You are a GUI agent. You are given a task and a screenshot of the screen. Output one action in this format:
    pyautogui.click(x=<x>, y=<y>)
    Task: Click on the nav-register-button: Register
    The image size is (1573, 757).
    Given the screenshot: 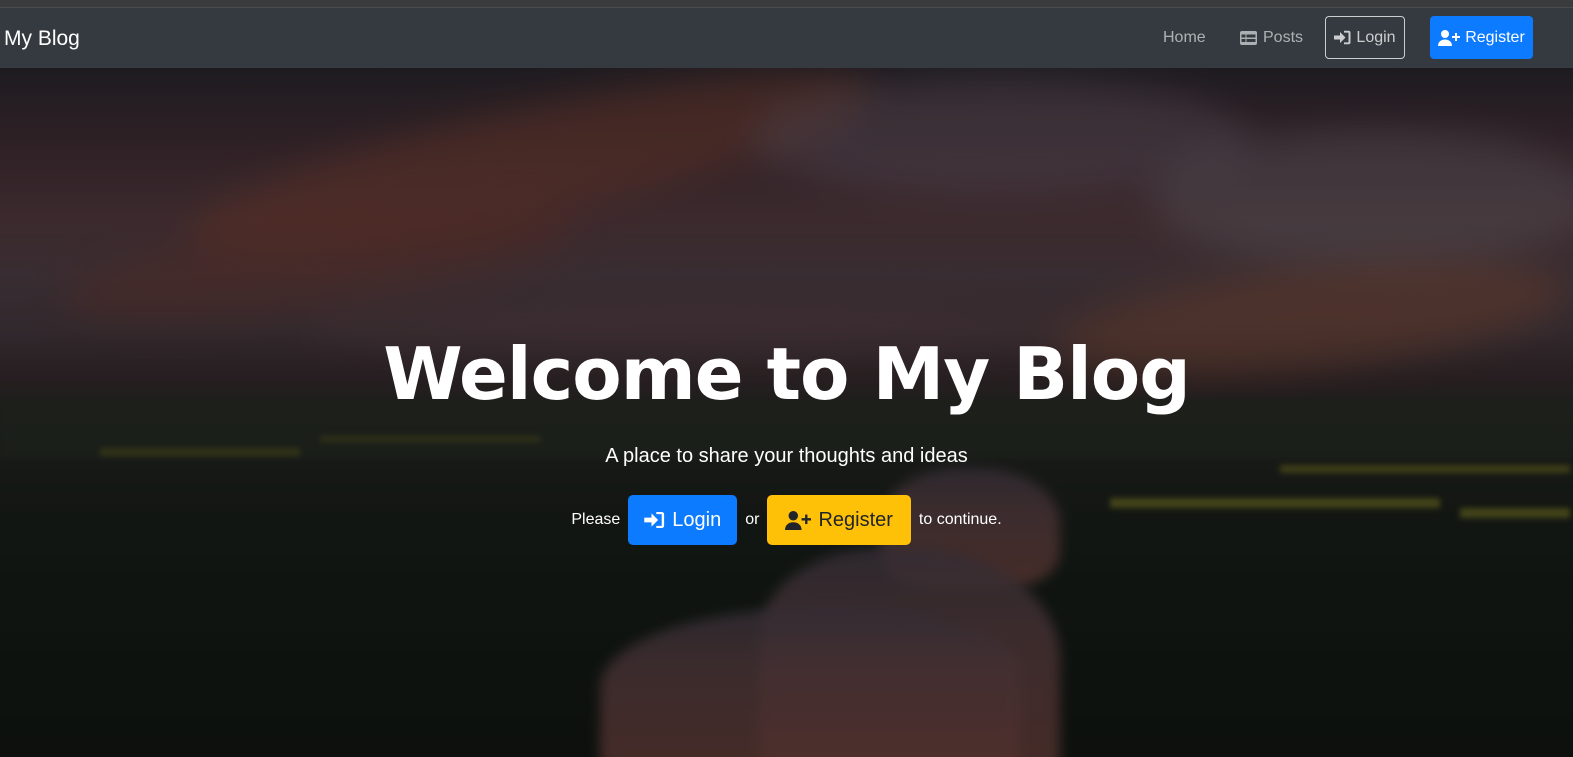 What is the action you would take?
    pyautogui.click(x=1481, y=37)
    